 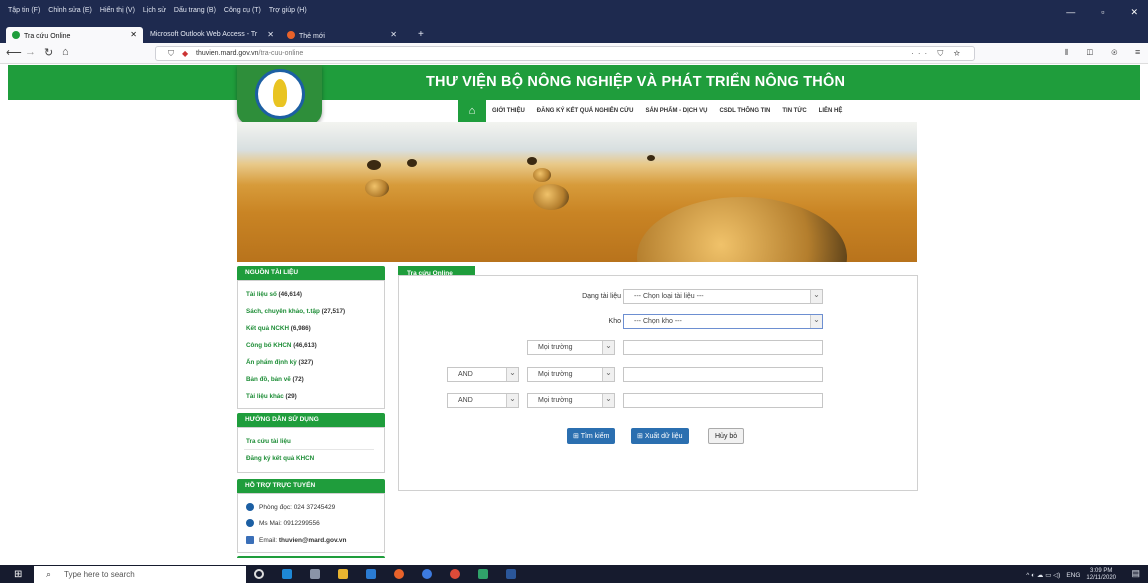 I want to click on nav-tin-tuc: TIN TỨC, so click(x=794, y=111).